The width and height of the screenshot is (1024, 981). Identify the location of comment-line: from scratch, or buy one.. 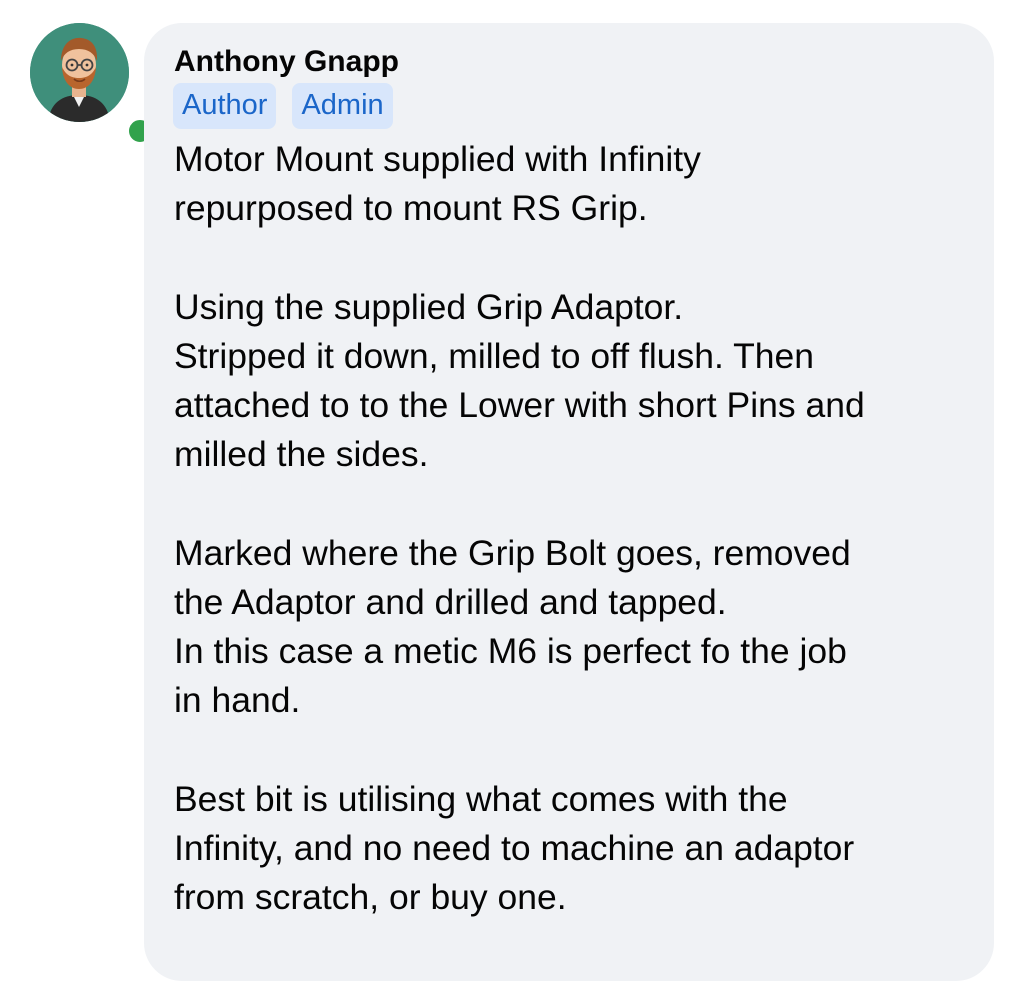
(370, 897).